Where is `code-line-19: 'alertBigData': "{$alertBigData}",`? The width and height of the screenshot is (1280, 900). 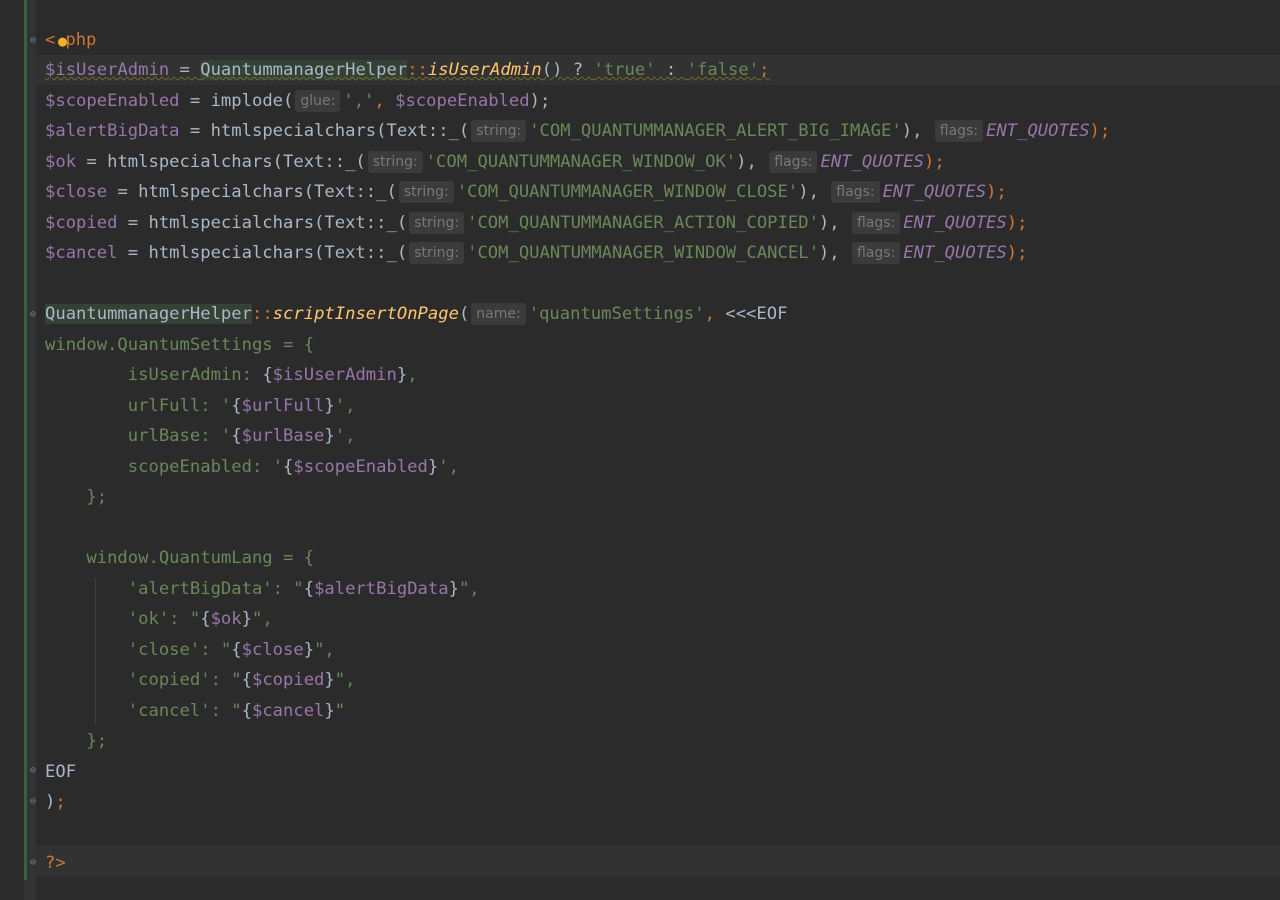
code-line-19: 'alertBigData': "{$alertBigData}", is located at coordinates (262, 589).